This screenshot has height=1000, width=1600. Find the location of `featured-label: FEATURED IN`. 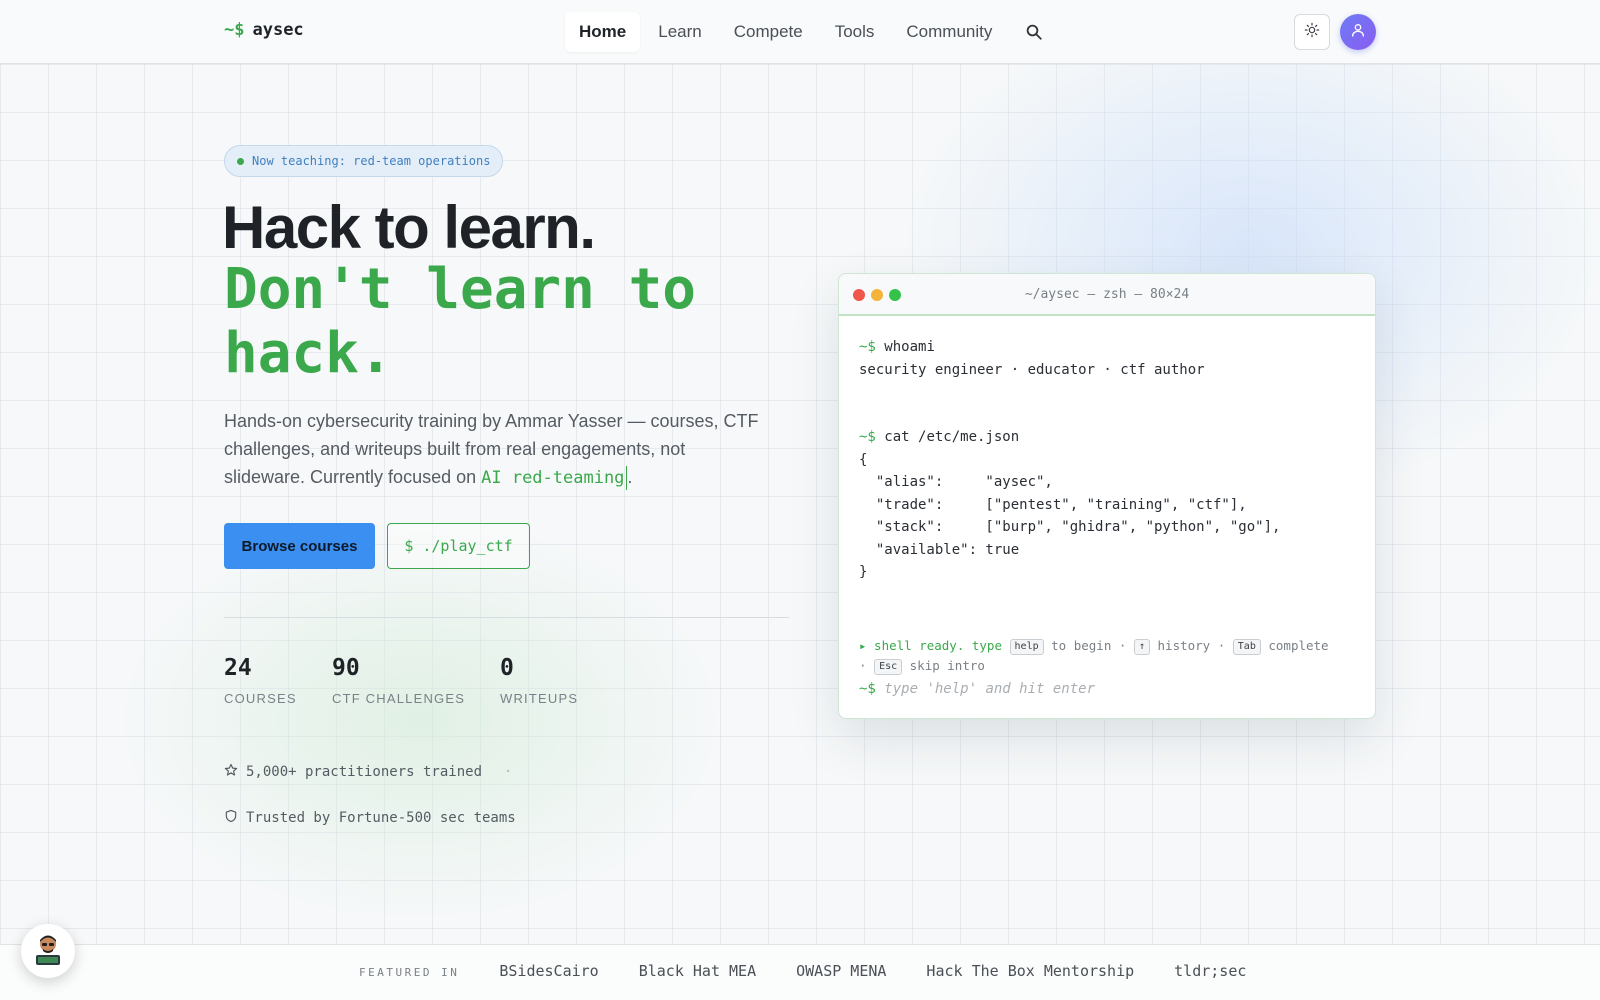

featured-label: FEATURED IN is located at coordinates (409, 972).